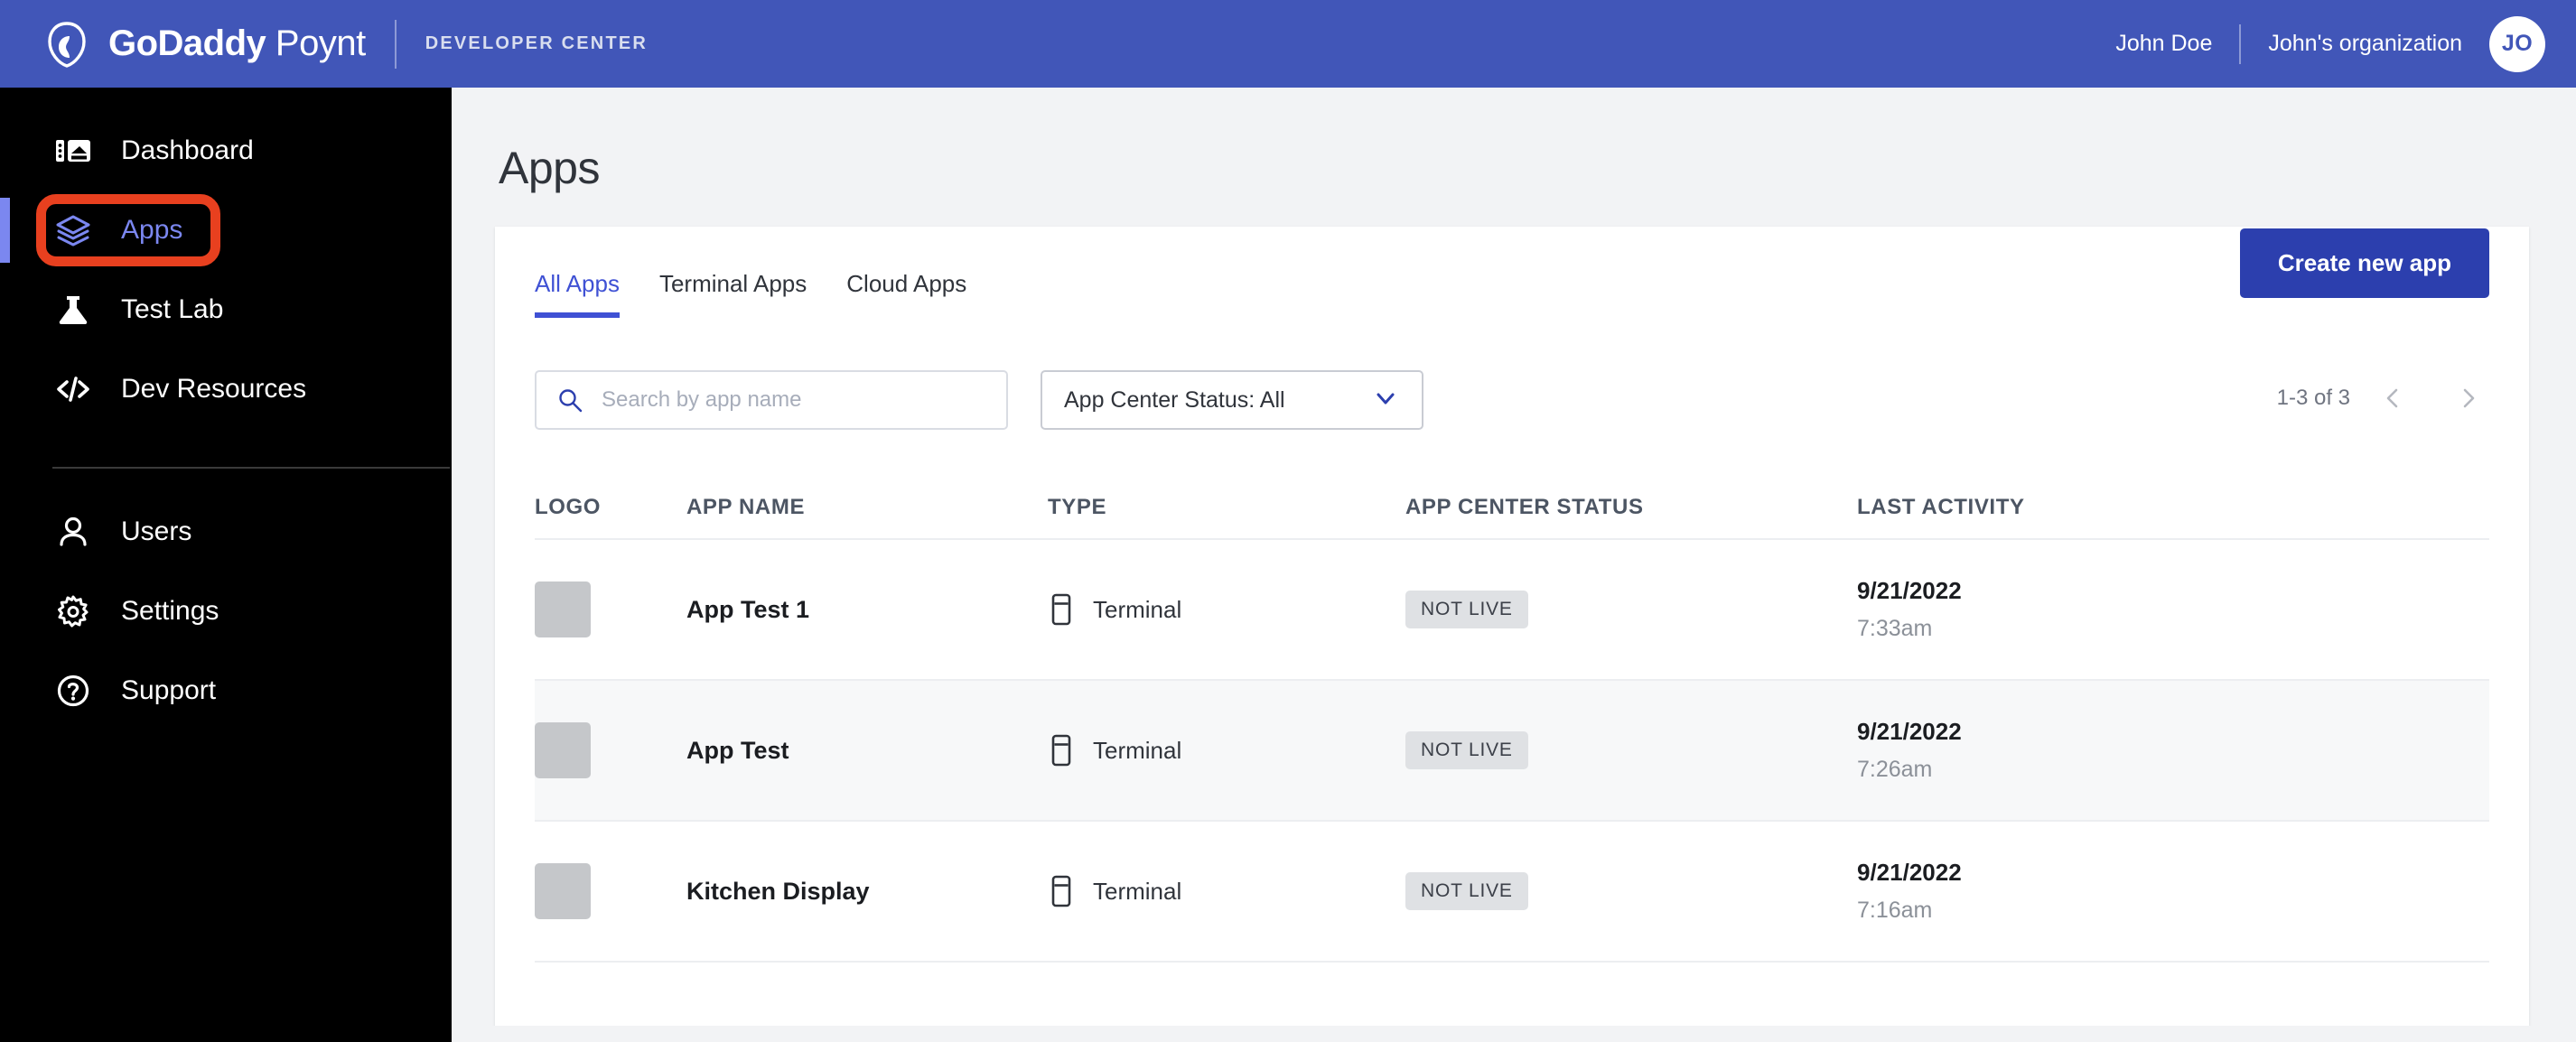 The width and height of the screenshot is (2576, 1042). What do you see at coordinates (73, 691) in the screenshot?
I see `help-circle-icon` at bounding box center [73, 691].